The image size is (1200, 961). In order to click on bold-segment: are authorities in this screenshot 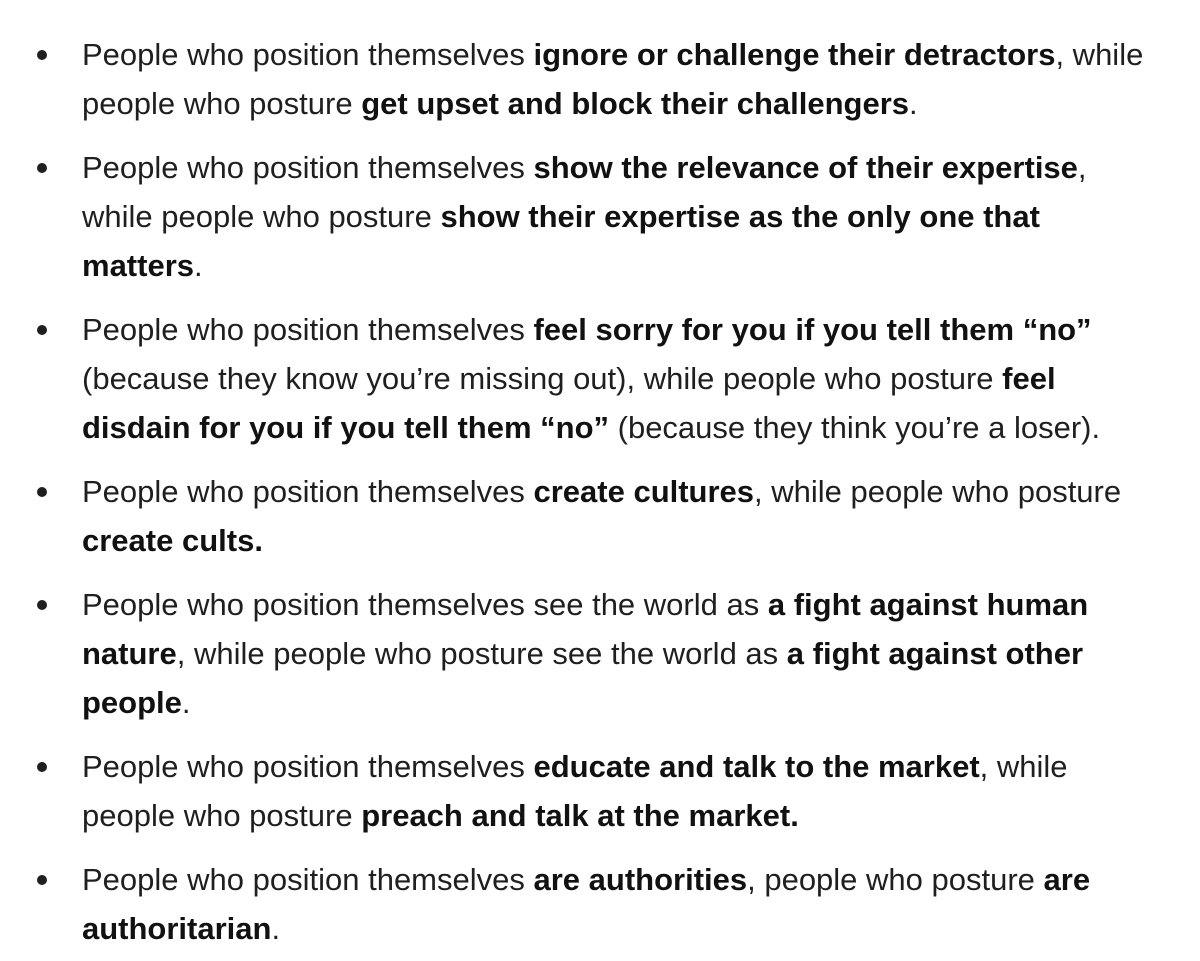, I will do `click(640, 879)`.